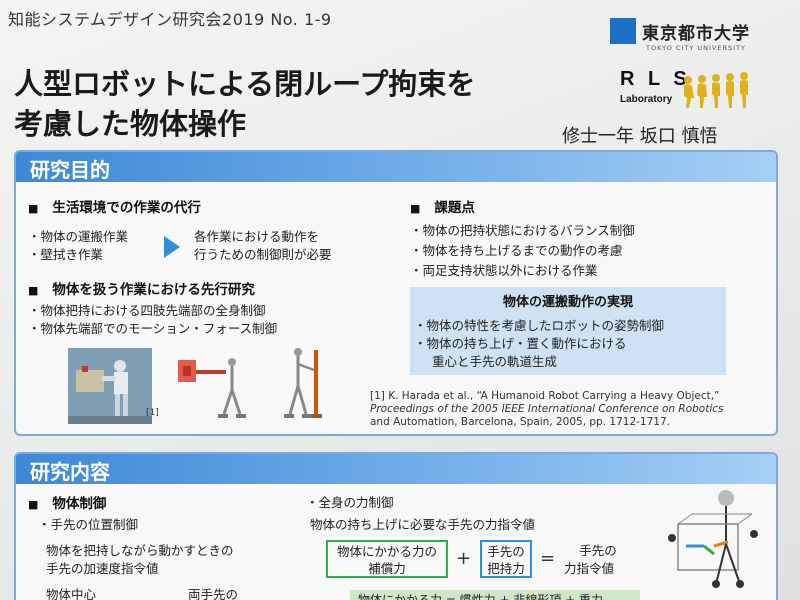 The image size is (800, 600). Describe the element at coordinates (245, 84) in the screenshot. I see `poster-title-line1: 人型ロボットによる閉ループ拘束を` at that location.